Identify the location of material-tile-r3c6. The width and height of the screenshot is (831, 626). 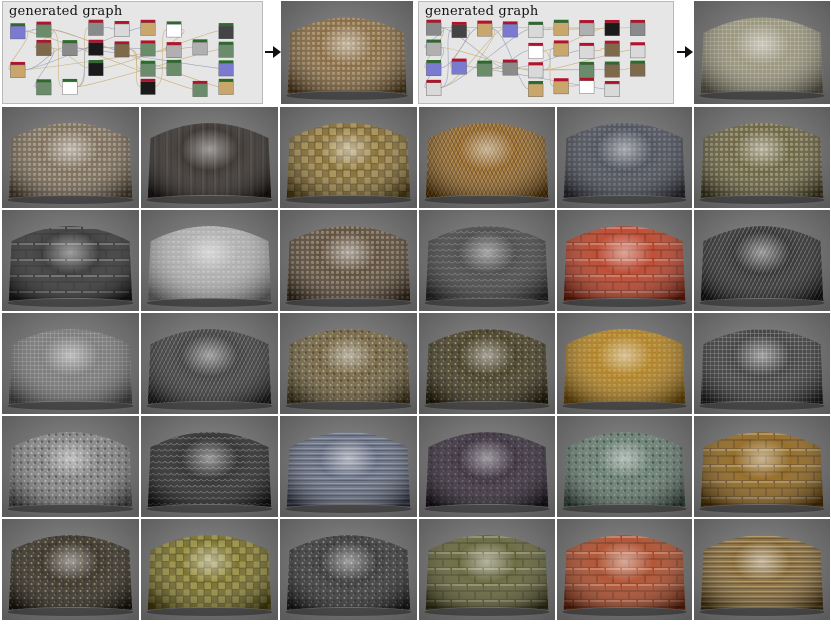
(762, 363).